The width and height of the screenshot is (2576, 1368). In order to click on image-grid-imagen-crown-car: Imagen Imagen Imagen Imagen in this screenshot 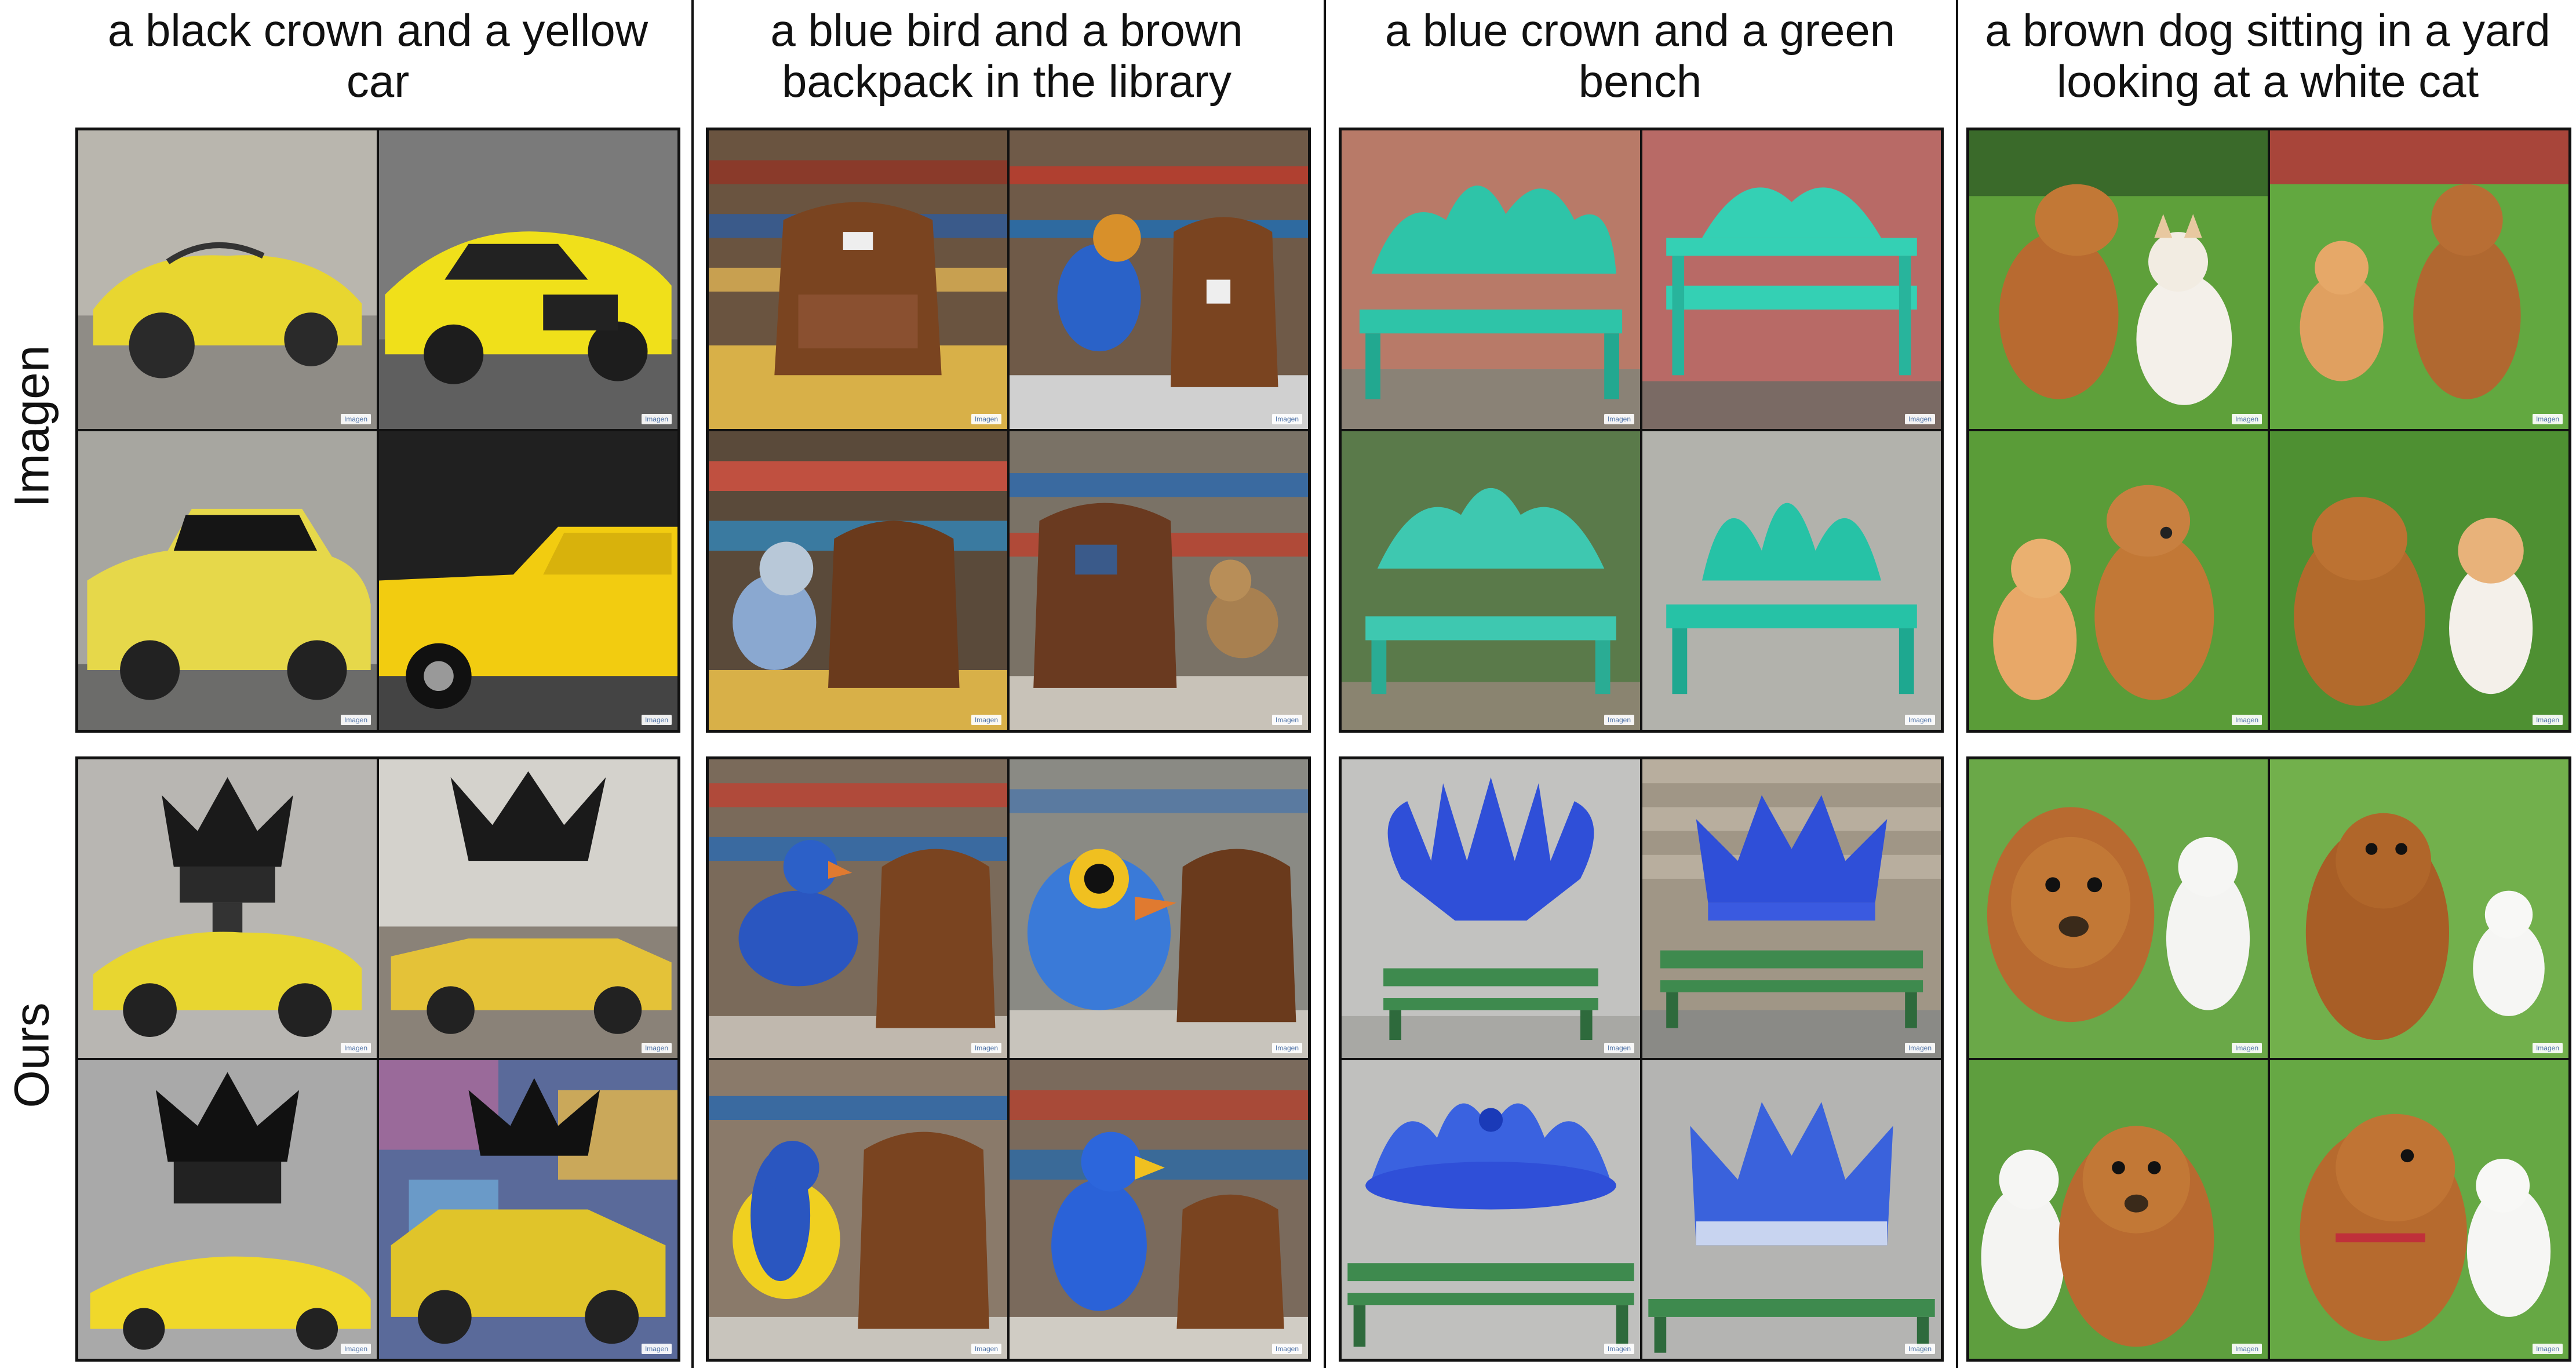, I will do `click(377, 430)`.